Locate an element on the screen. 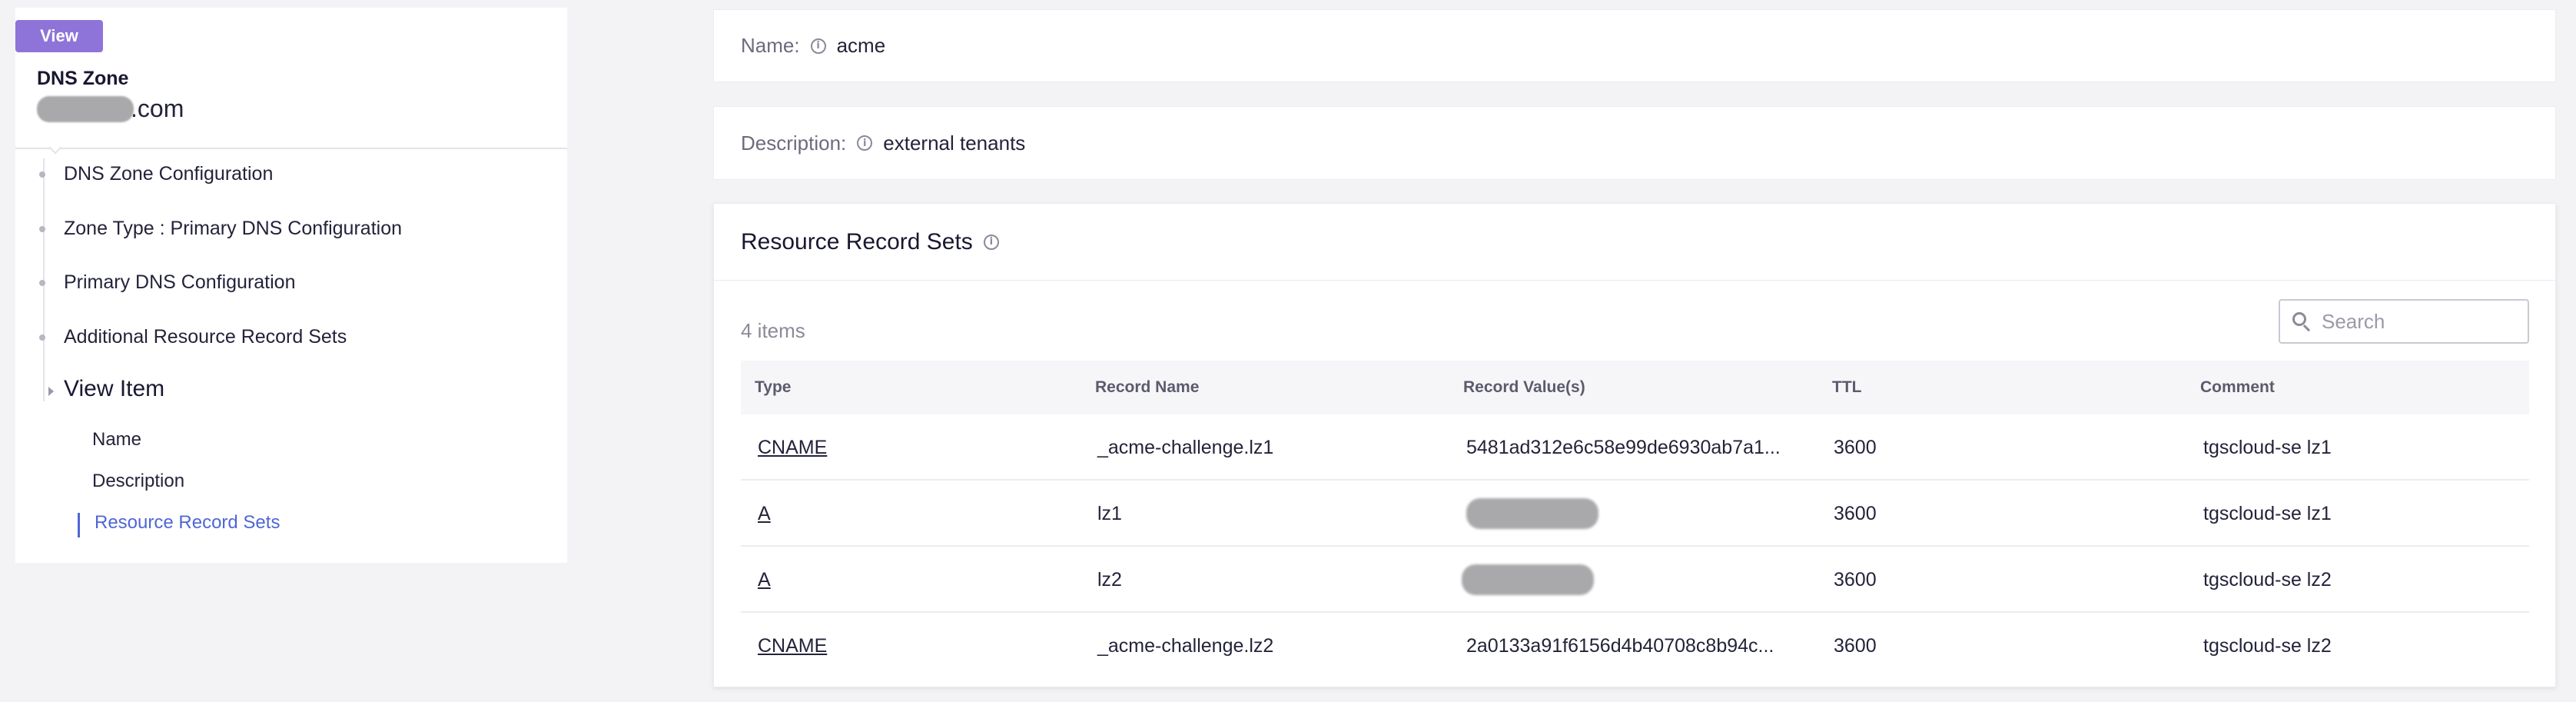 This screenshot has width=2576, height=702. search-box is located at coordinates (2404, 321).